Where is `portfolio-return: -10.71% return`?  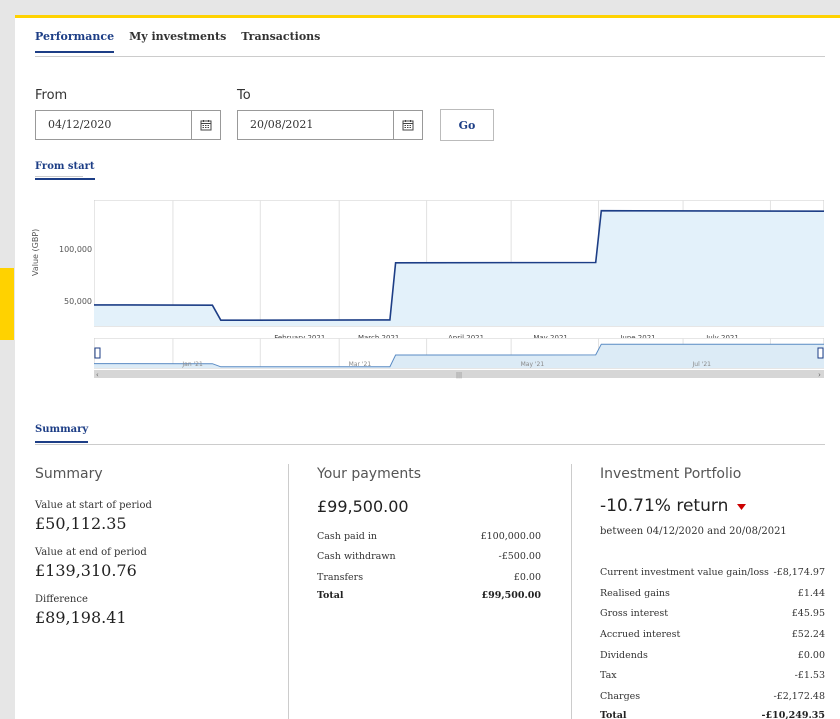 portfolio-return: -10.71% return is located at coordinates (673, 506).